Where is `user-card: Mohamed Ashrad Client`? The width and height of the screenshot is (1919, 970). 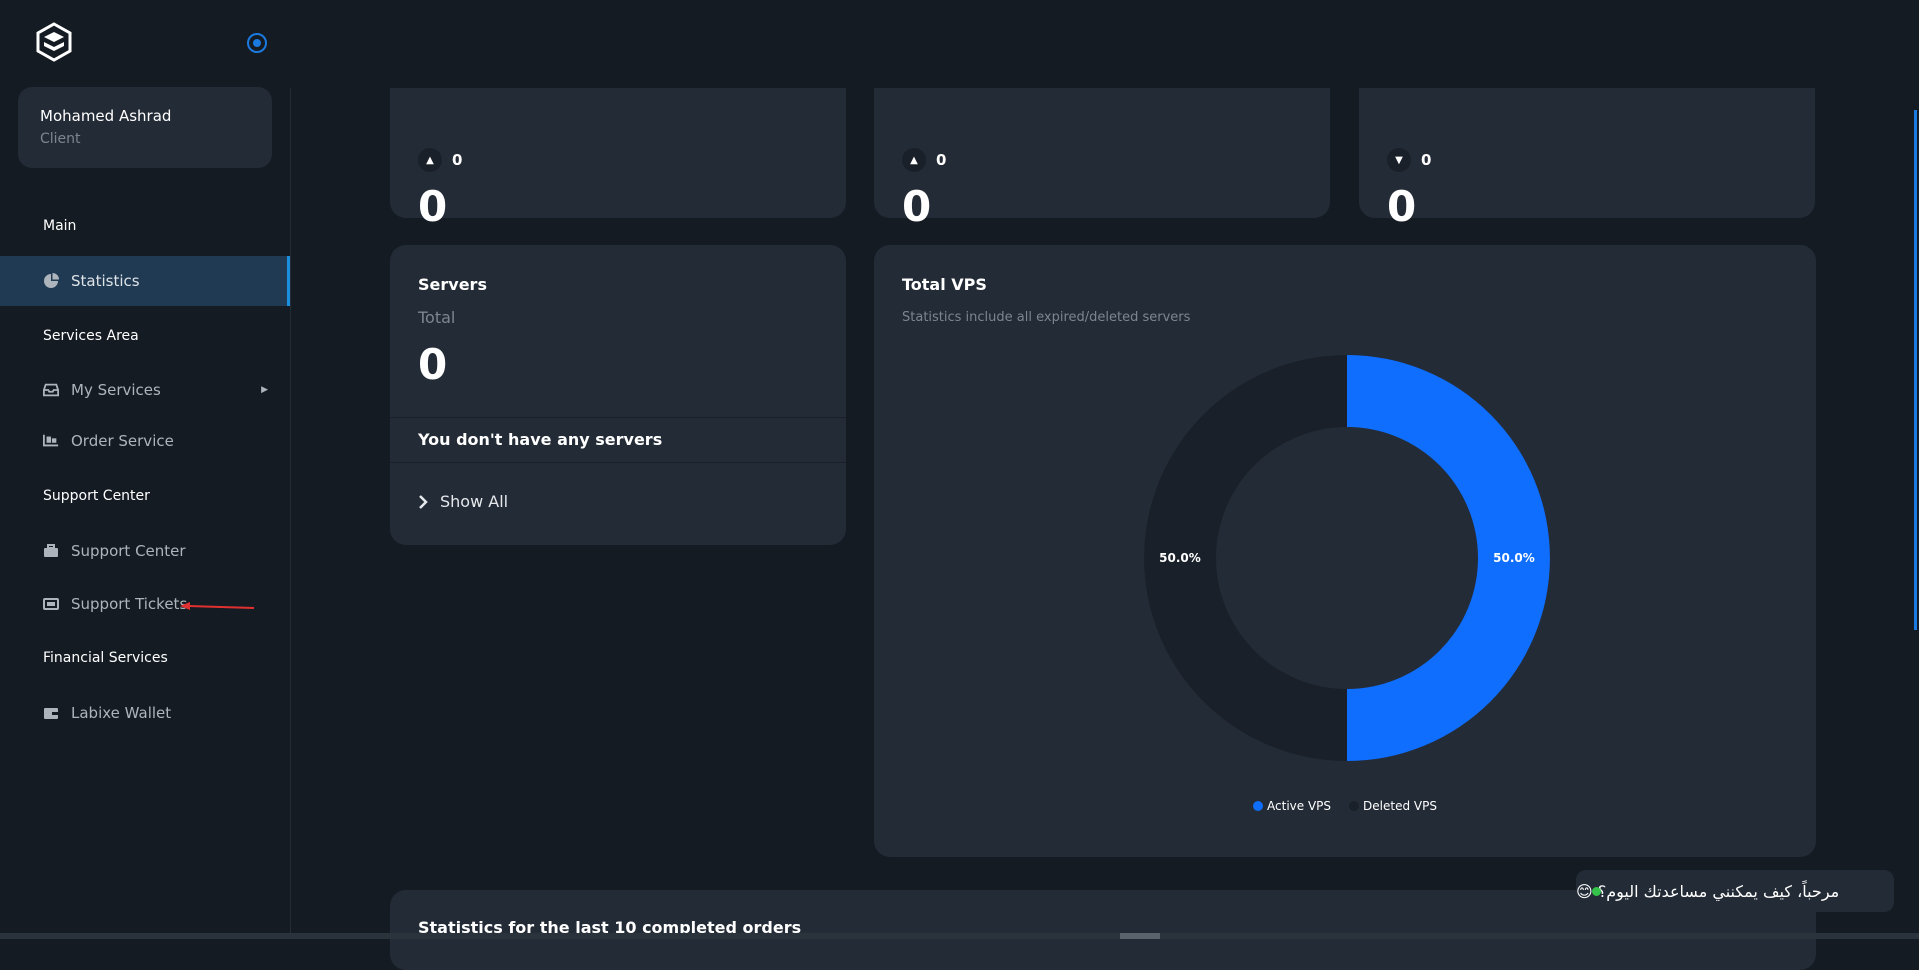
user-card: Mohamed Ashrad Client is located at coordinates (145, 127).